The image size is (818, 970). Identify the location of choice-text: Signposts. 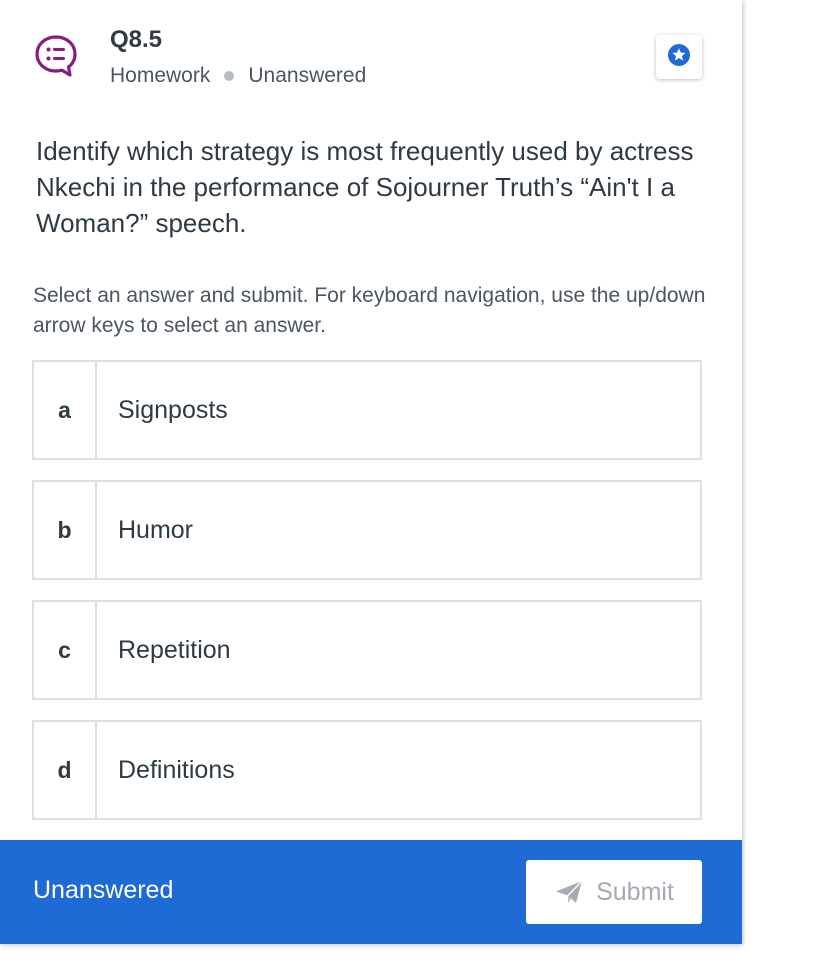
(173, 409).